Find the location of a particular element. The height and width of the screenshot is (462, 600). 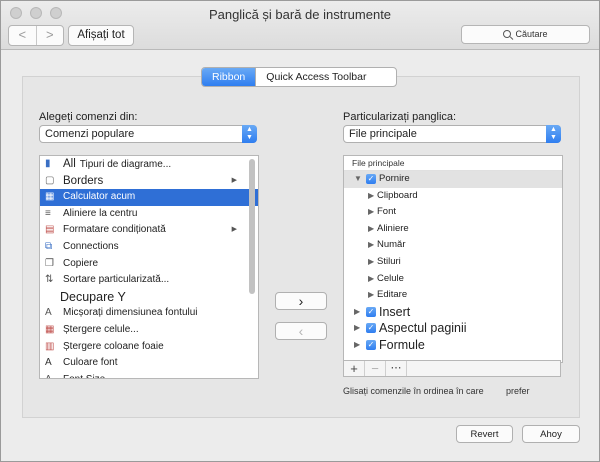

ribbon-group-item: ▶ Editare is located at coordinates (453, 295).